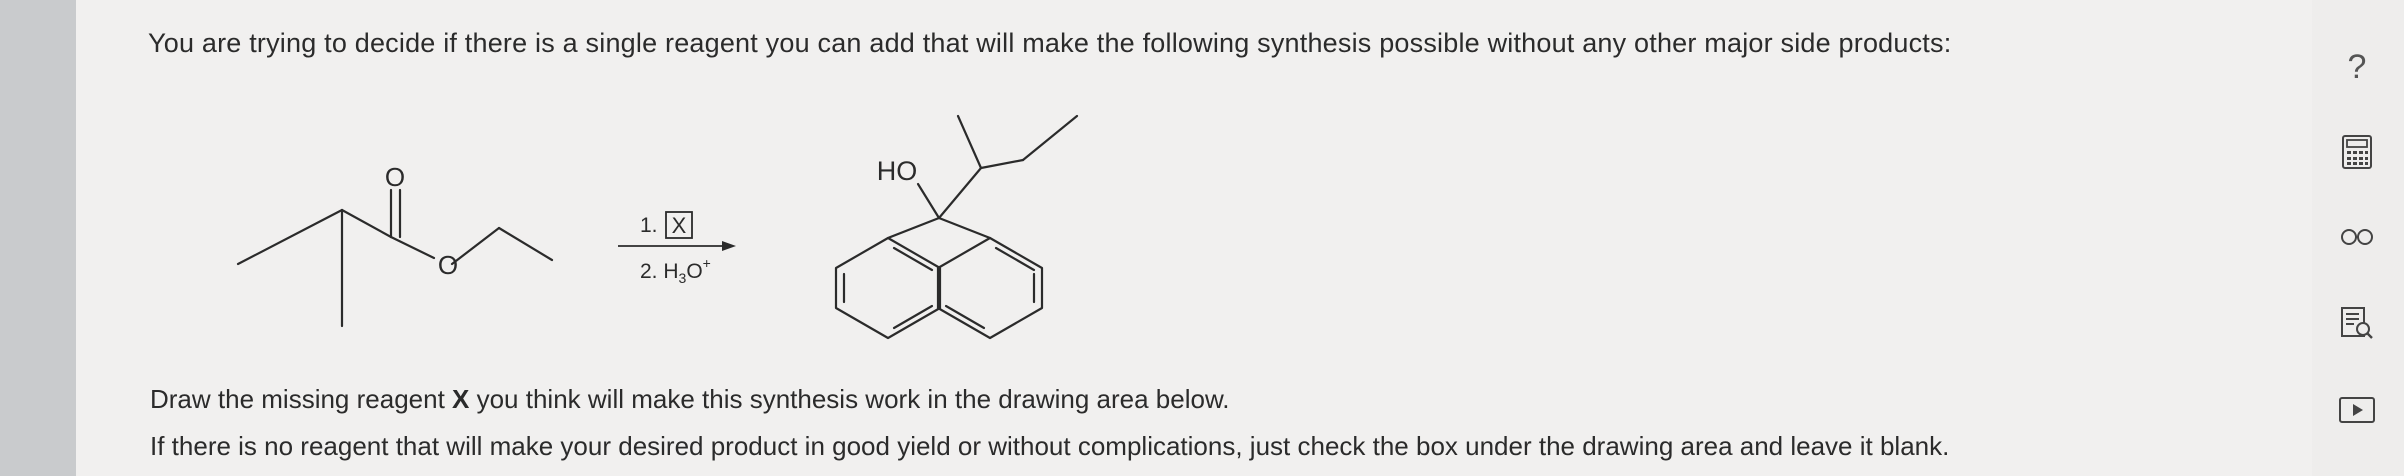  I want to click on calculator-icon, so click(2357, 152).